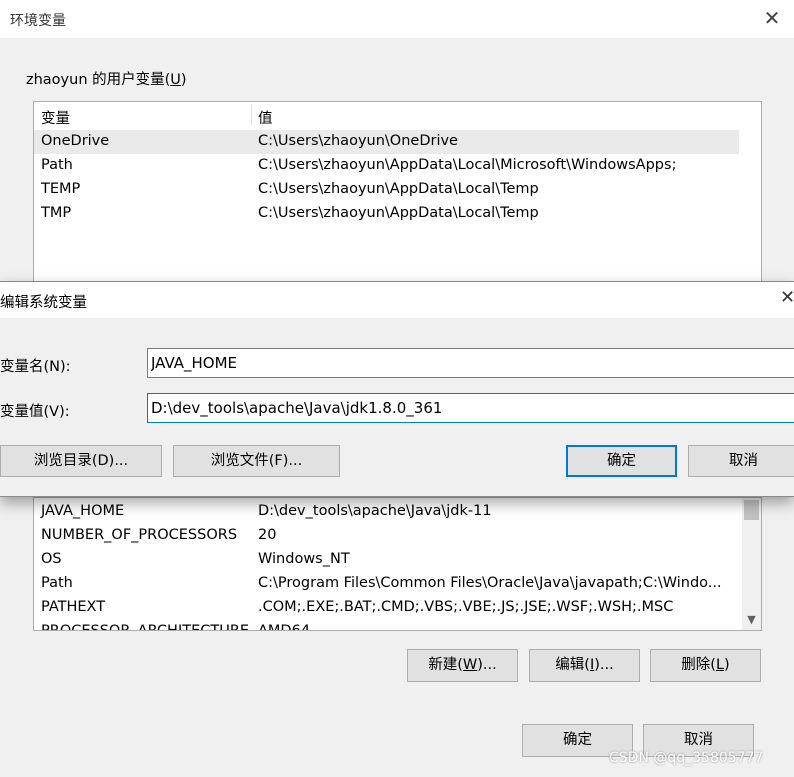 The width and height of the screenshot is (794, 777). What do you see at coordinates (698, 665) in the screenshot?
I see `button-label-prefix: 删除(` at bounding box center [698, 665].